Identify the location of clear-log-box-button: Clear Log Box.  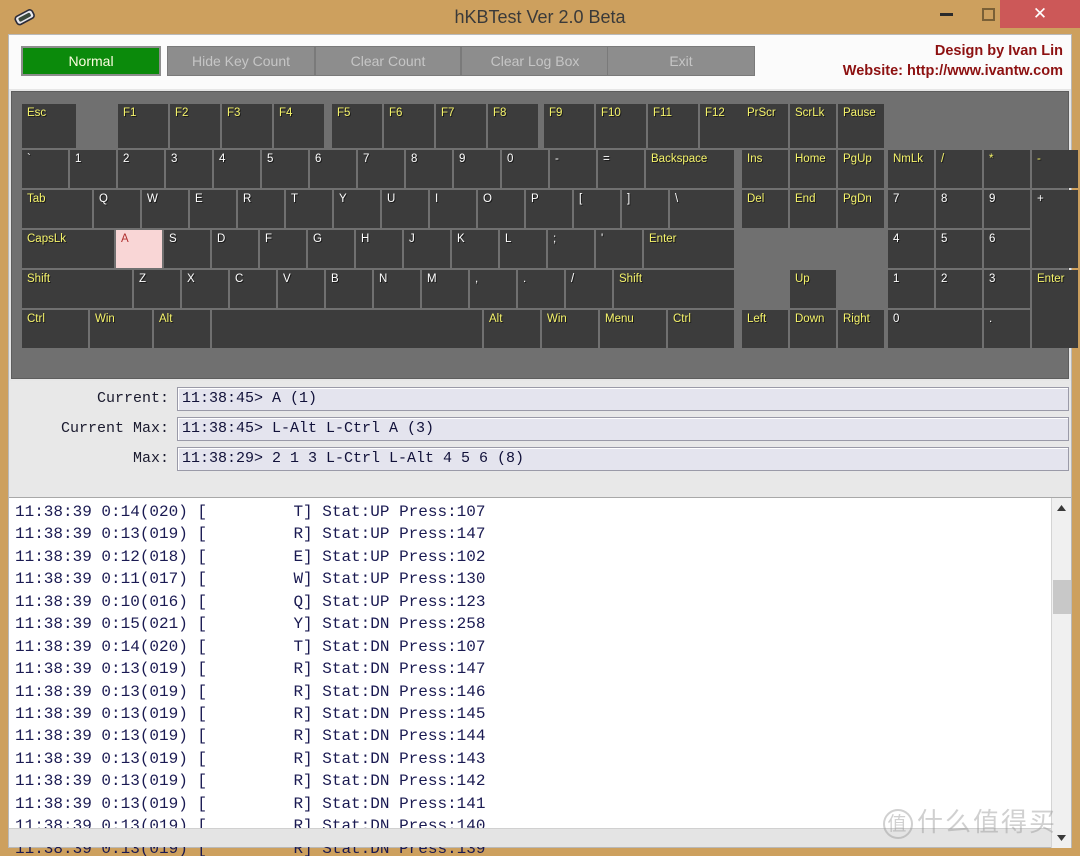
(535, 61).